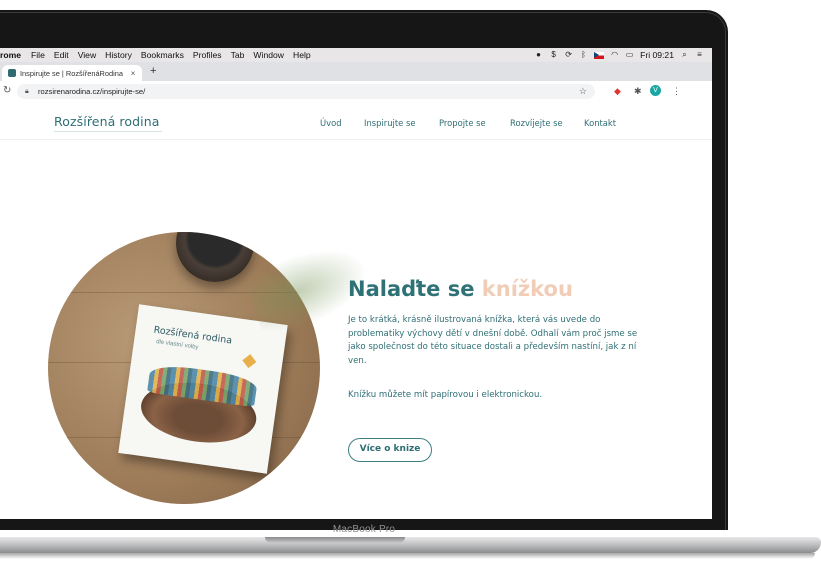 The width and height of the screenshot is (821, 563). What do you see at coordinates (192, 335) in the screenshot?
I see `book-cover-title: Rozšířená rodina` at bounding box center [192, 335].